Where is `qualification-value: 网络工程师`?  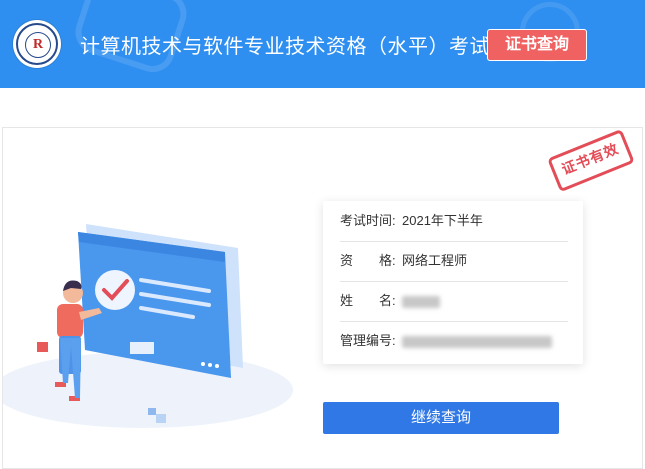 qualification-value: 网络工程师 is located at coordinates (435, 260).